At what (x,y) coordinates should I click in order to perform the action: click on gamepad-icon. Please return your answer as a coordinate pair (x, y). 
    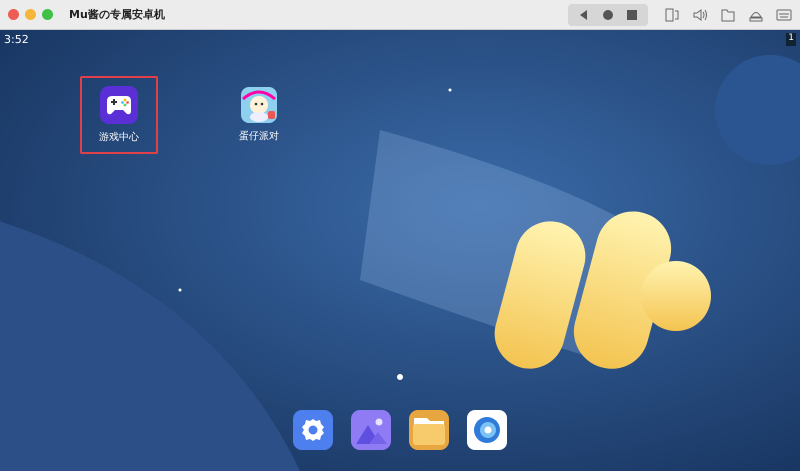
    Looking at the image, I should click on (119, 105).